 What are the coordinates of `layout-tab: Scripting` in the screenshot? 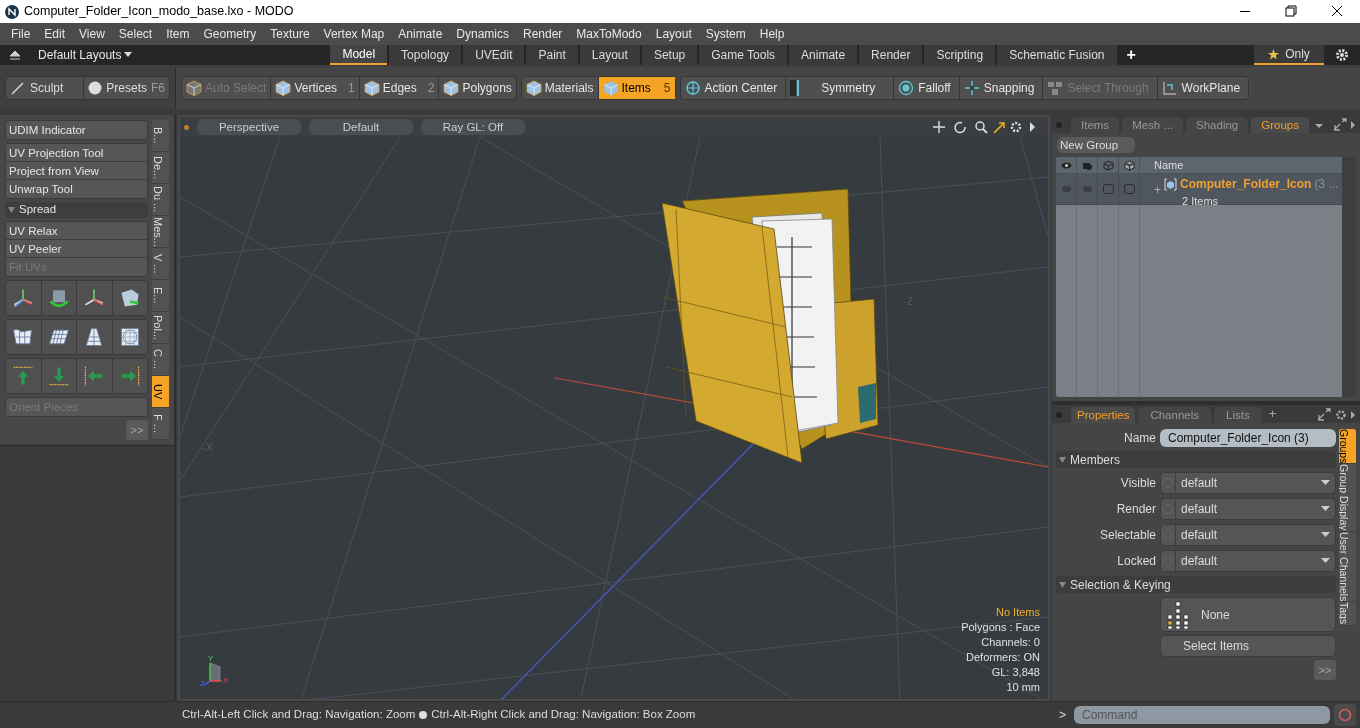 It's located at (960, 55).